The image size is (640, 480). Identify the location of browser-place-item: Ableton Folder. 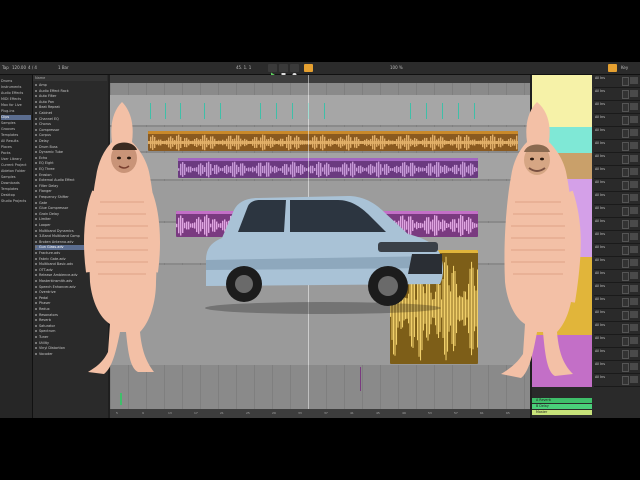
(13, 171).